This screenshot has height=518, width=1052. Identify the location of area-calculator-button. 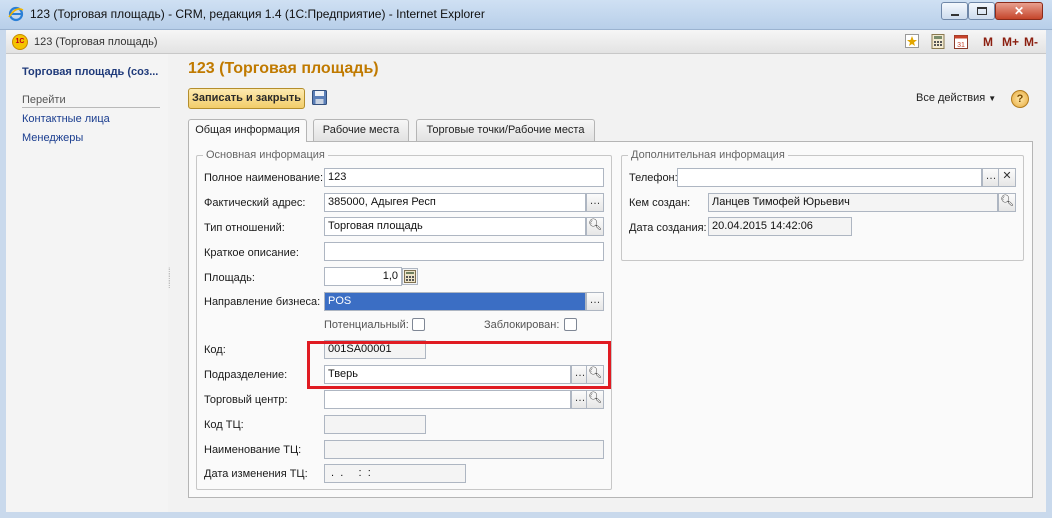
(410, 276).